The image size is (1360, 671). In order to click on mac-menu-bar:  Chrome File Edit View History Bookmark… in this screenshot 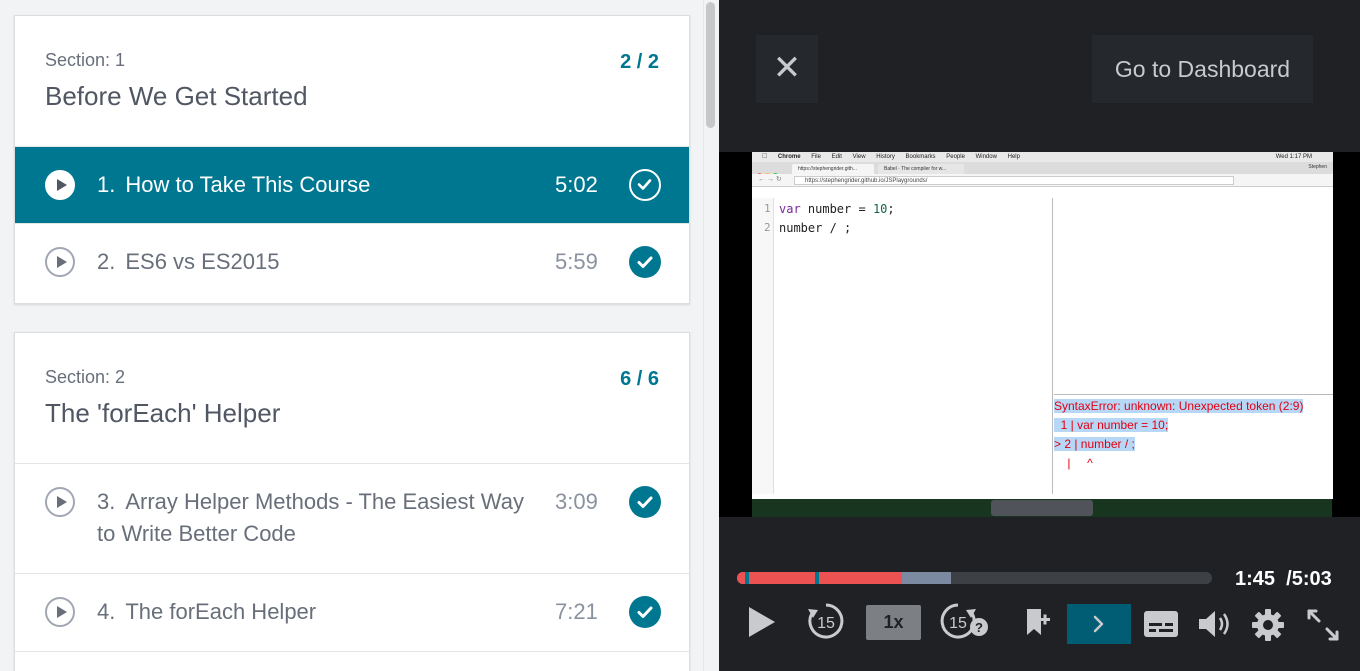, I will do `click(1042, 157)`.